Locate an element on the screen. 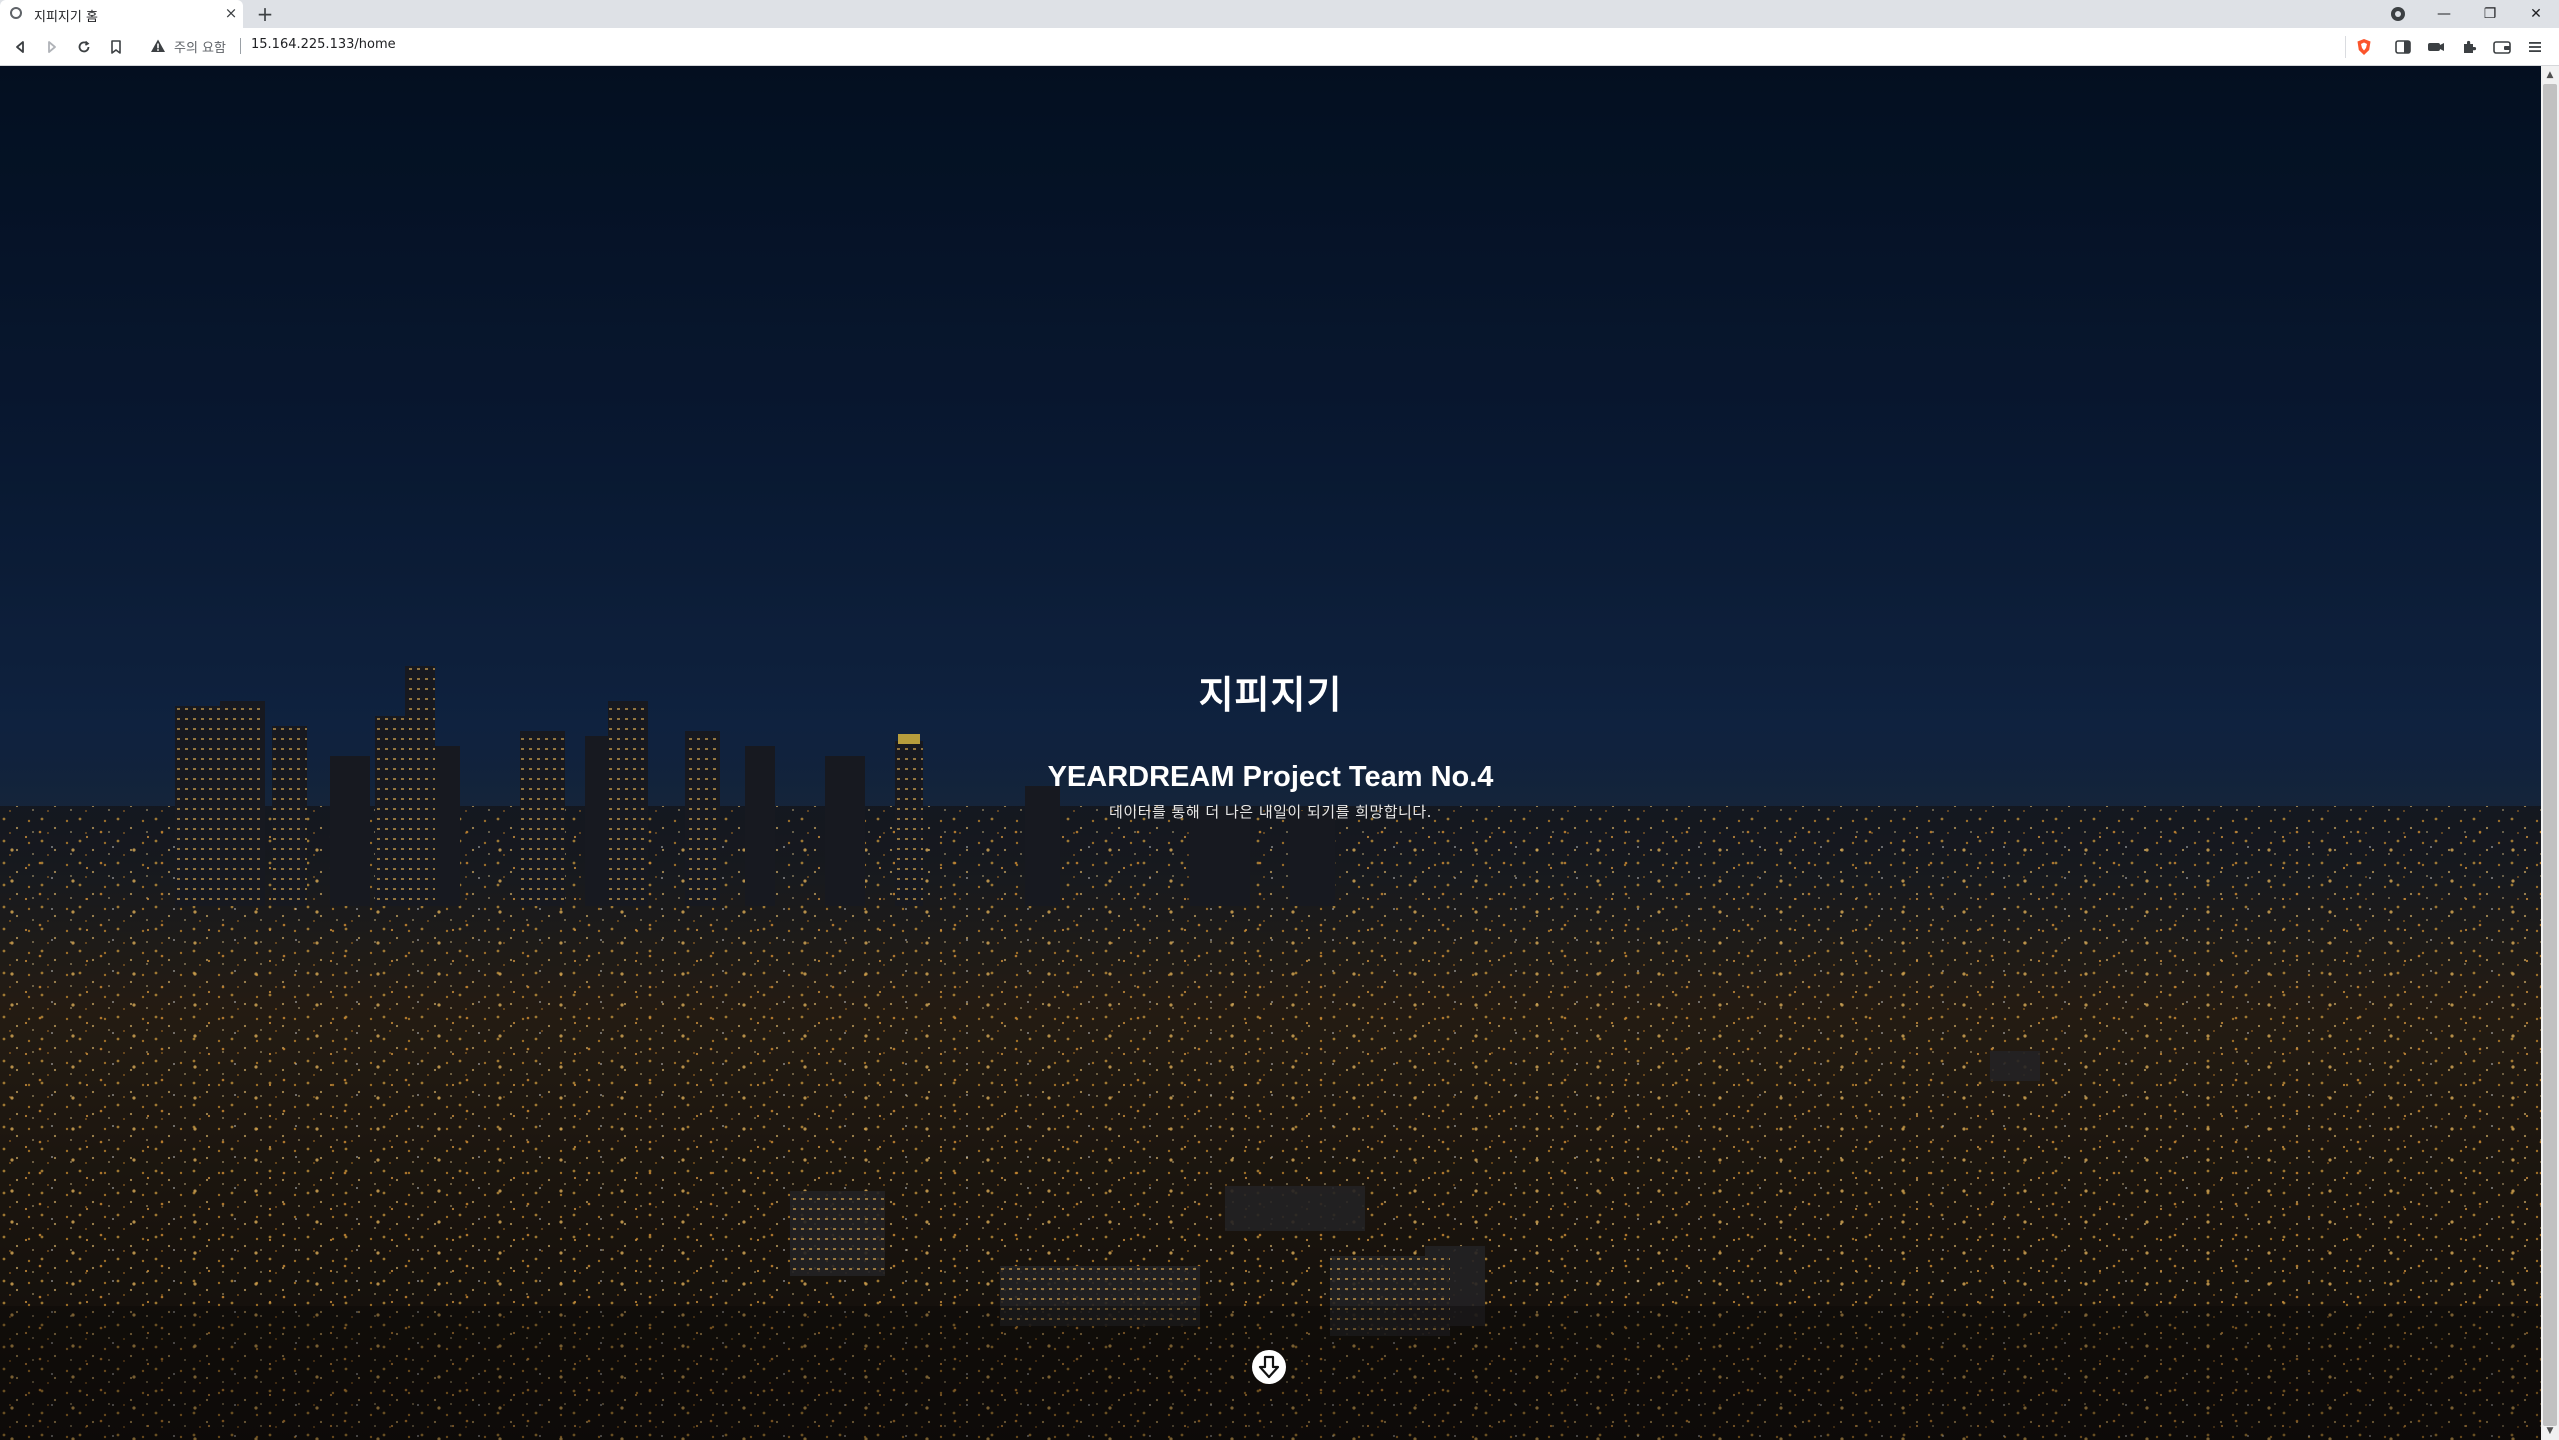 The width and height of the screenshot is (2559, 1440). back-button is located at coordinates (20, 47).